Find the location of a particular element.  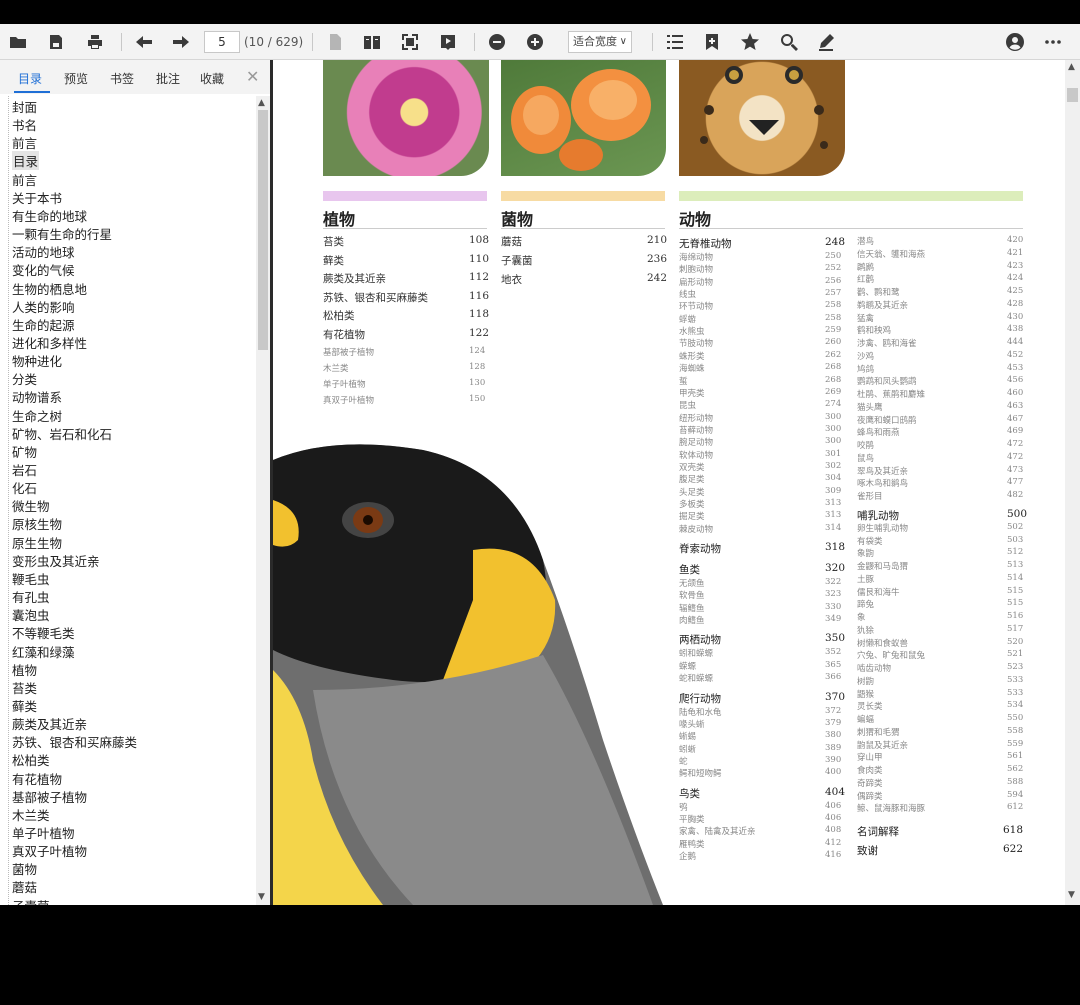

open-folder-icon is located at coordinates (18, 42).